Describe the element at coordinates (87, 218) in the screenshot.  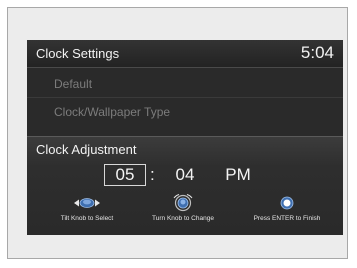
I see `hint-label-tilt: Tilt Knob to Select` at that location.